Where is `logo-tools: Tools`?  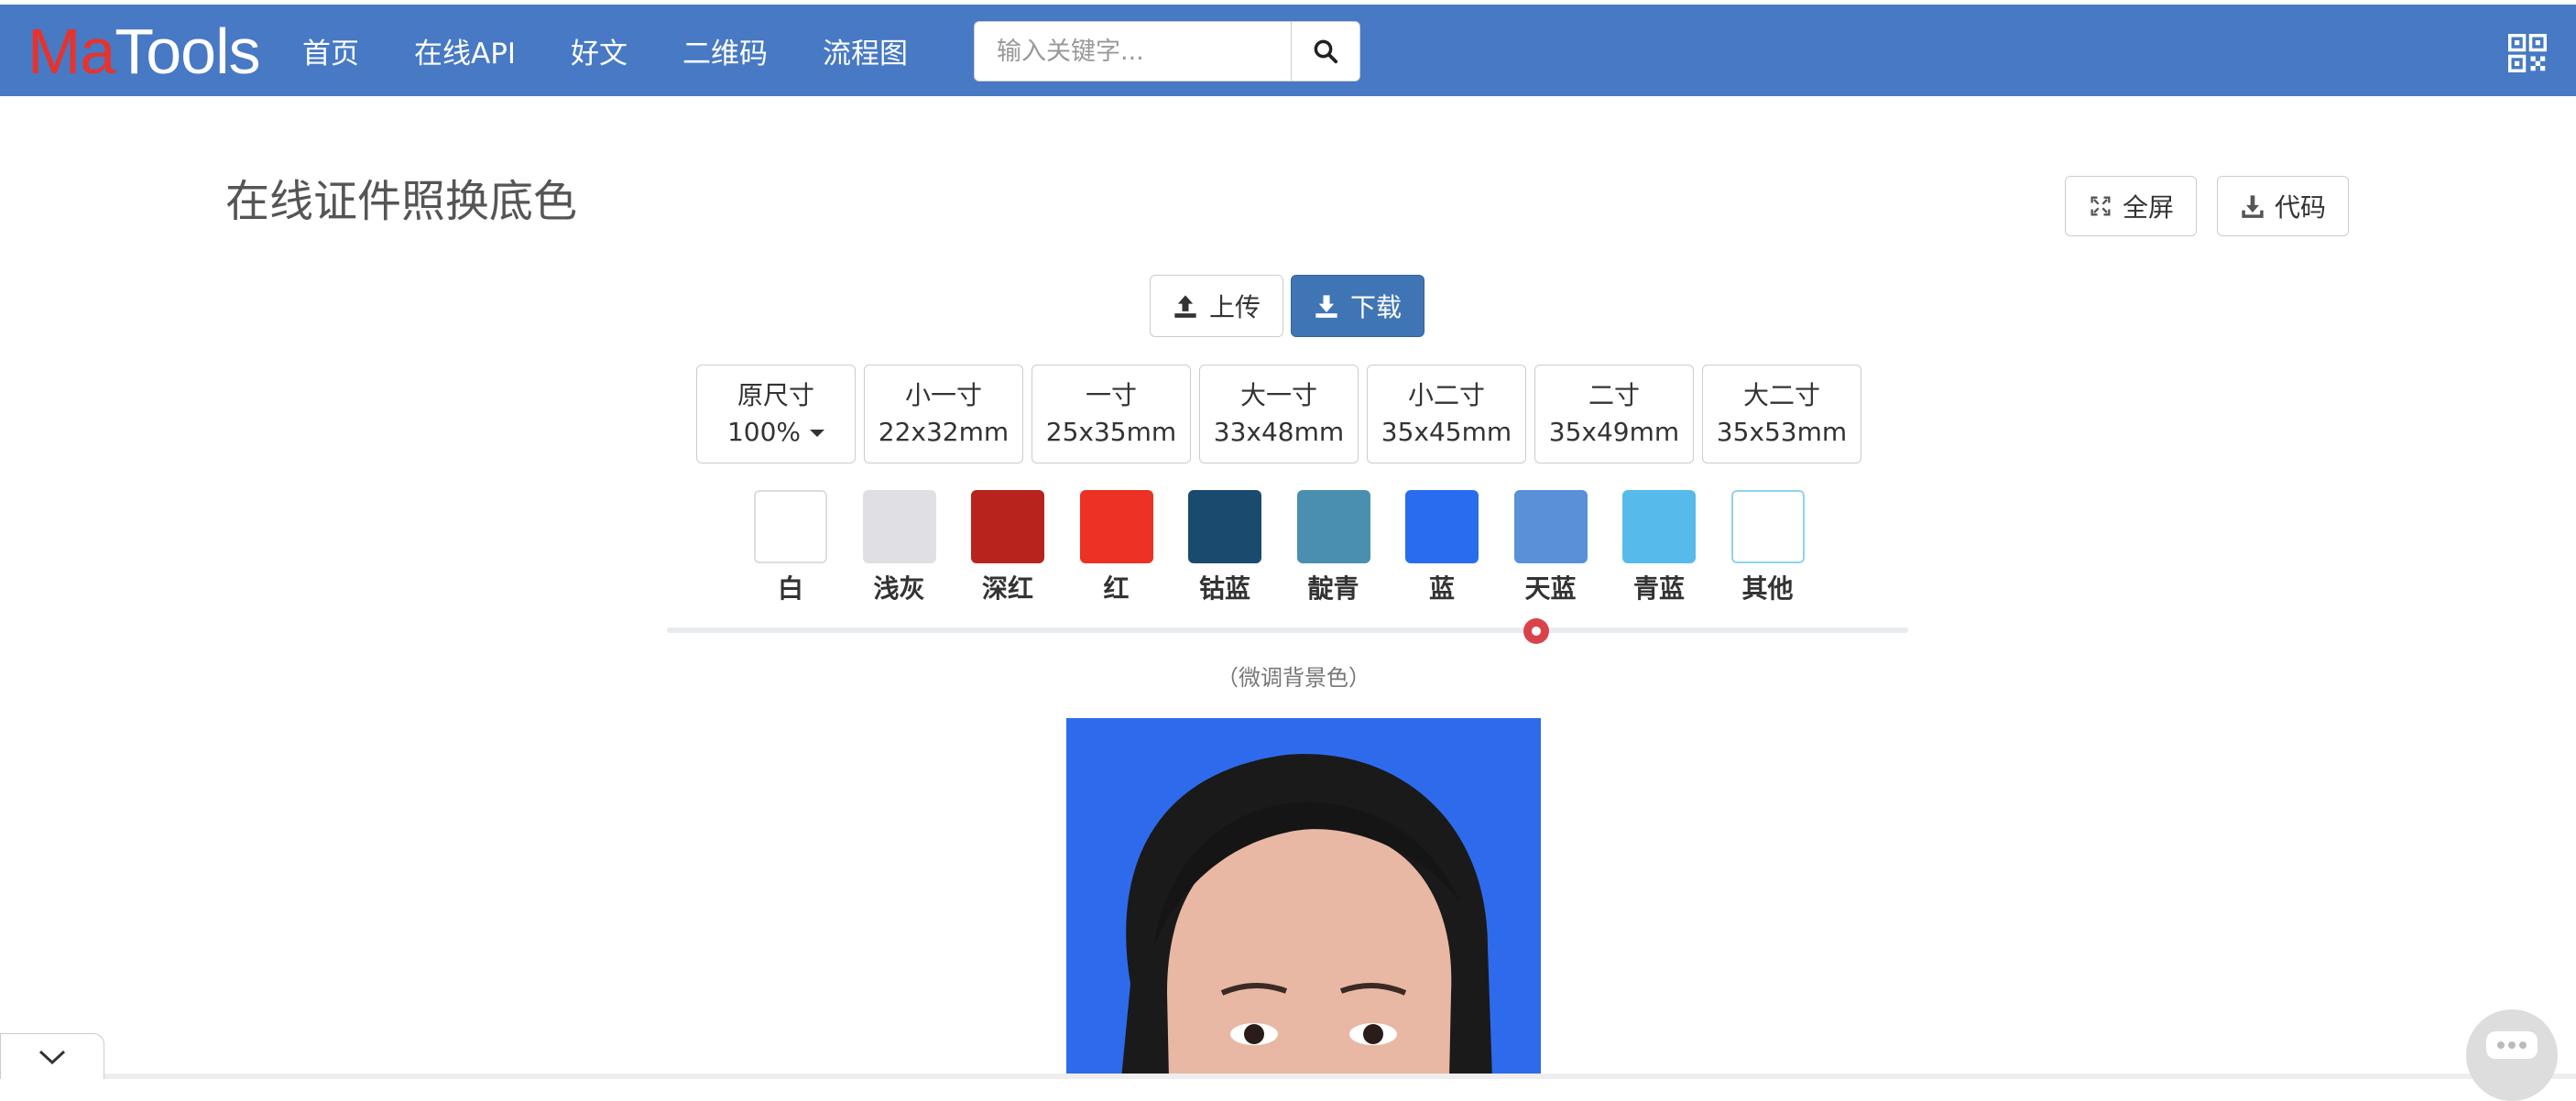 logo-tools: Tools is located at coordinates (188, 51).